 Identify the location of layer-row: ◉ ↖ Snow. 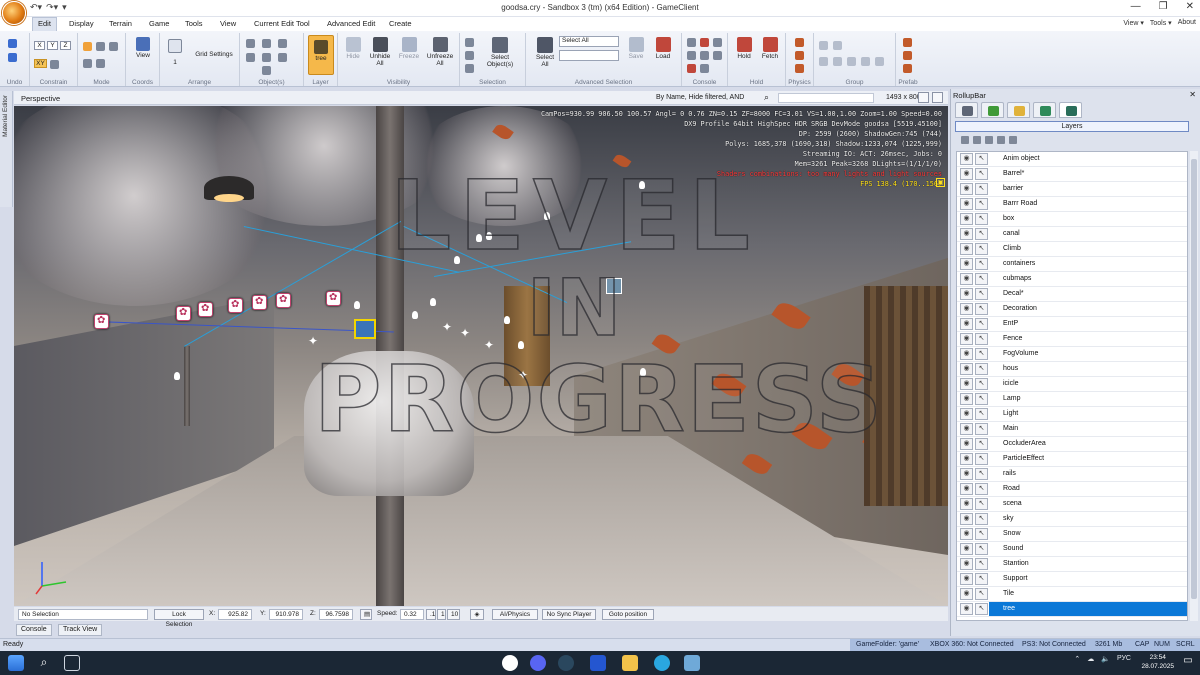
(1072, 534).